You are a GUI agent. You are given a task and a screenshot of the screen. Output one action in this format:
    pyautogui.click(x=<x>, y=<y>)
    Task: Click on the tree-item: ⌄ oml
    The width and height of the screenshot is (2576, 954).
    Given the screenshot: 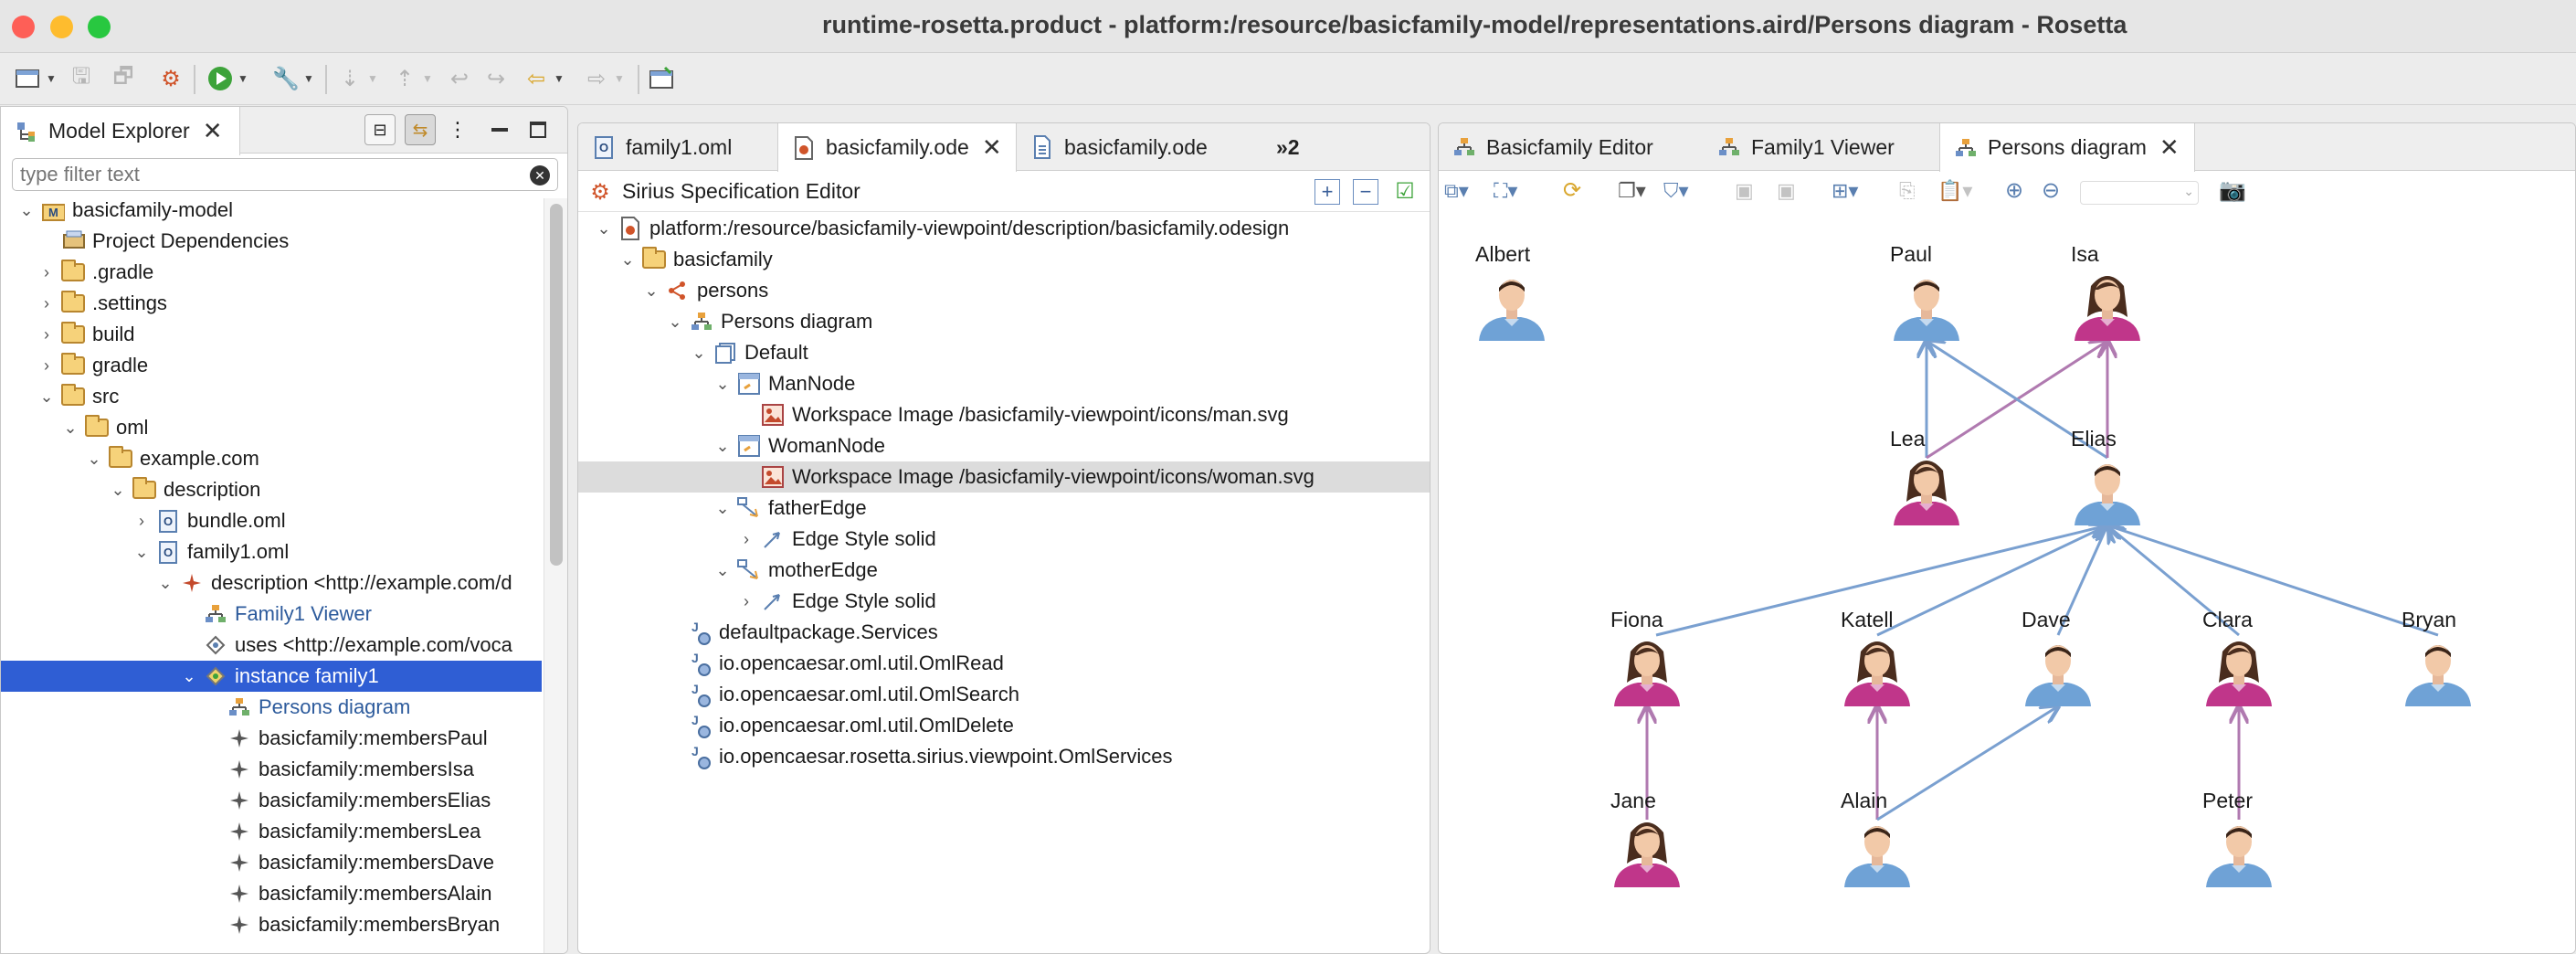 What is the action you would take?
    pyautogui.click(x=271, y=427)
    